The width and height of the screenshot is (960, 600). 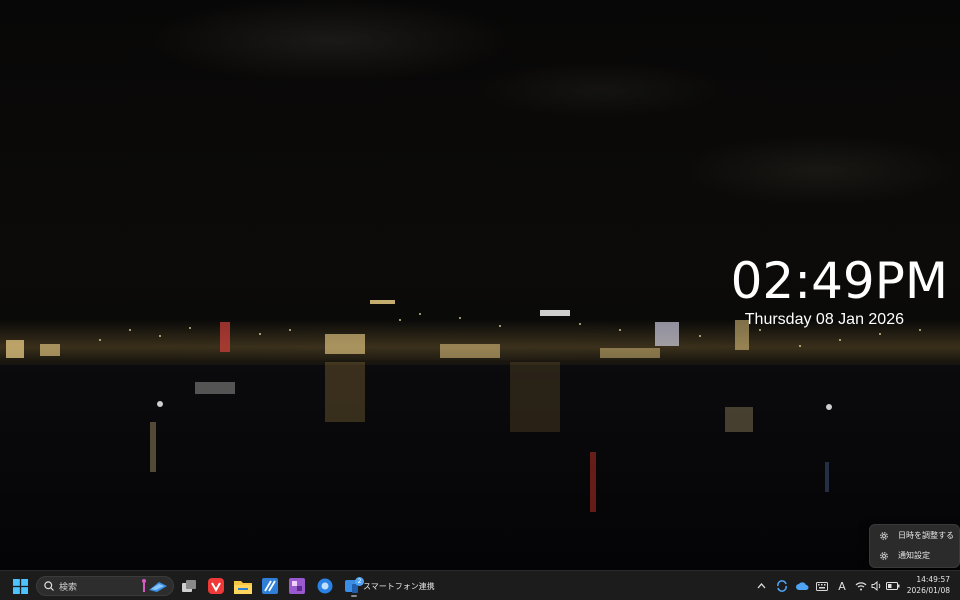 I want to click on task-view-icon, so click(x=189, y=586).